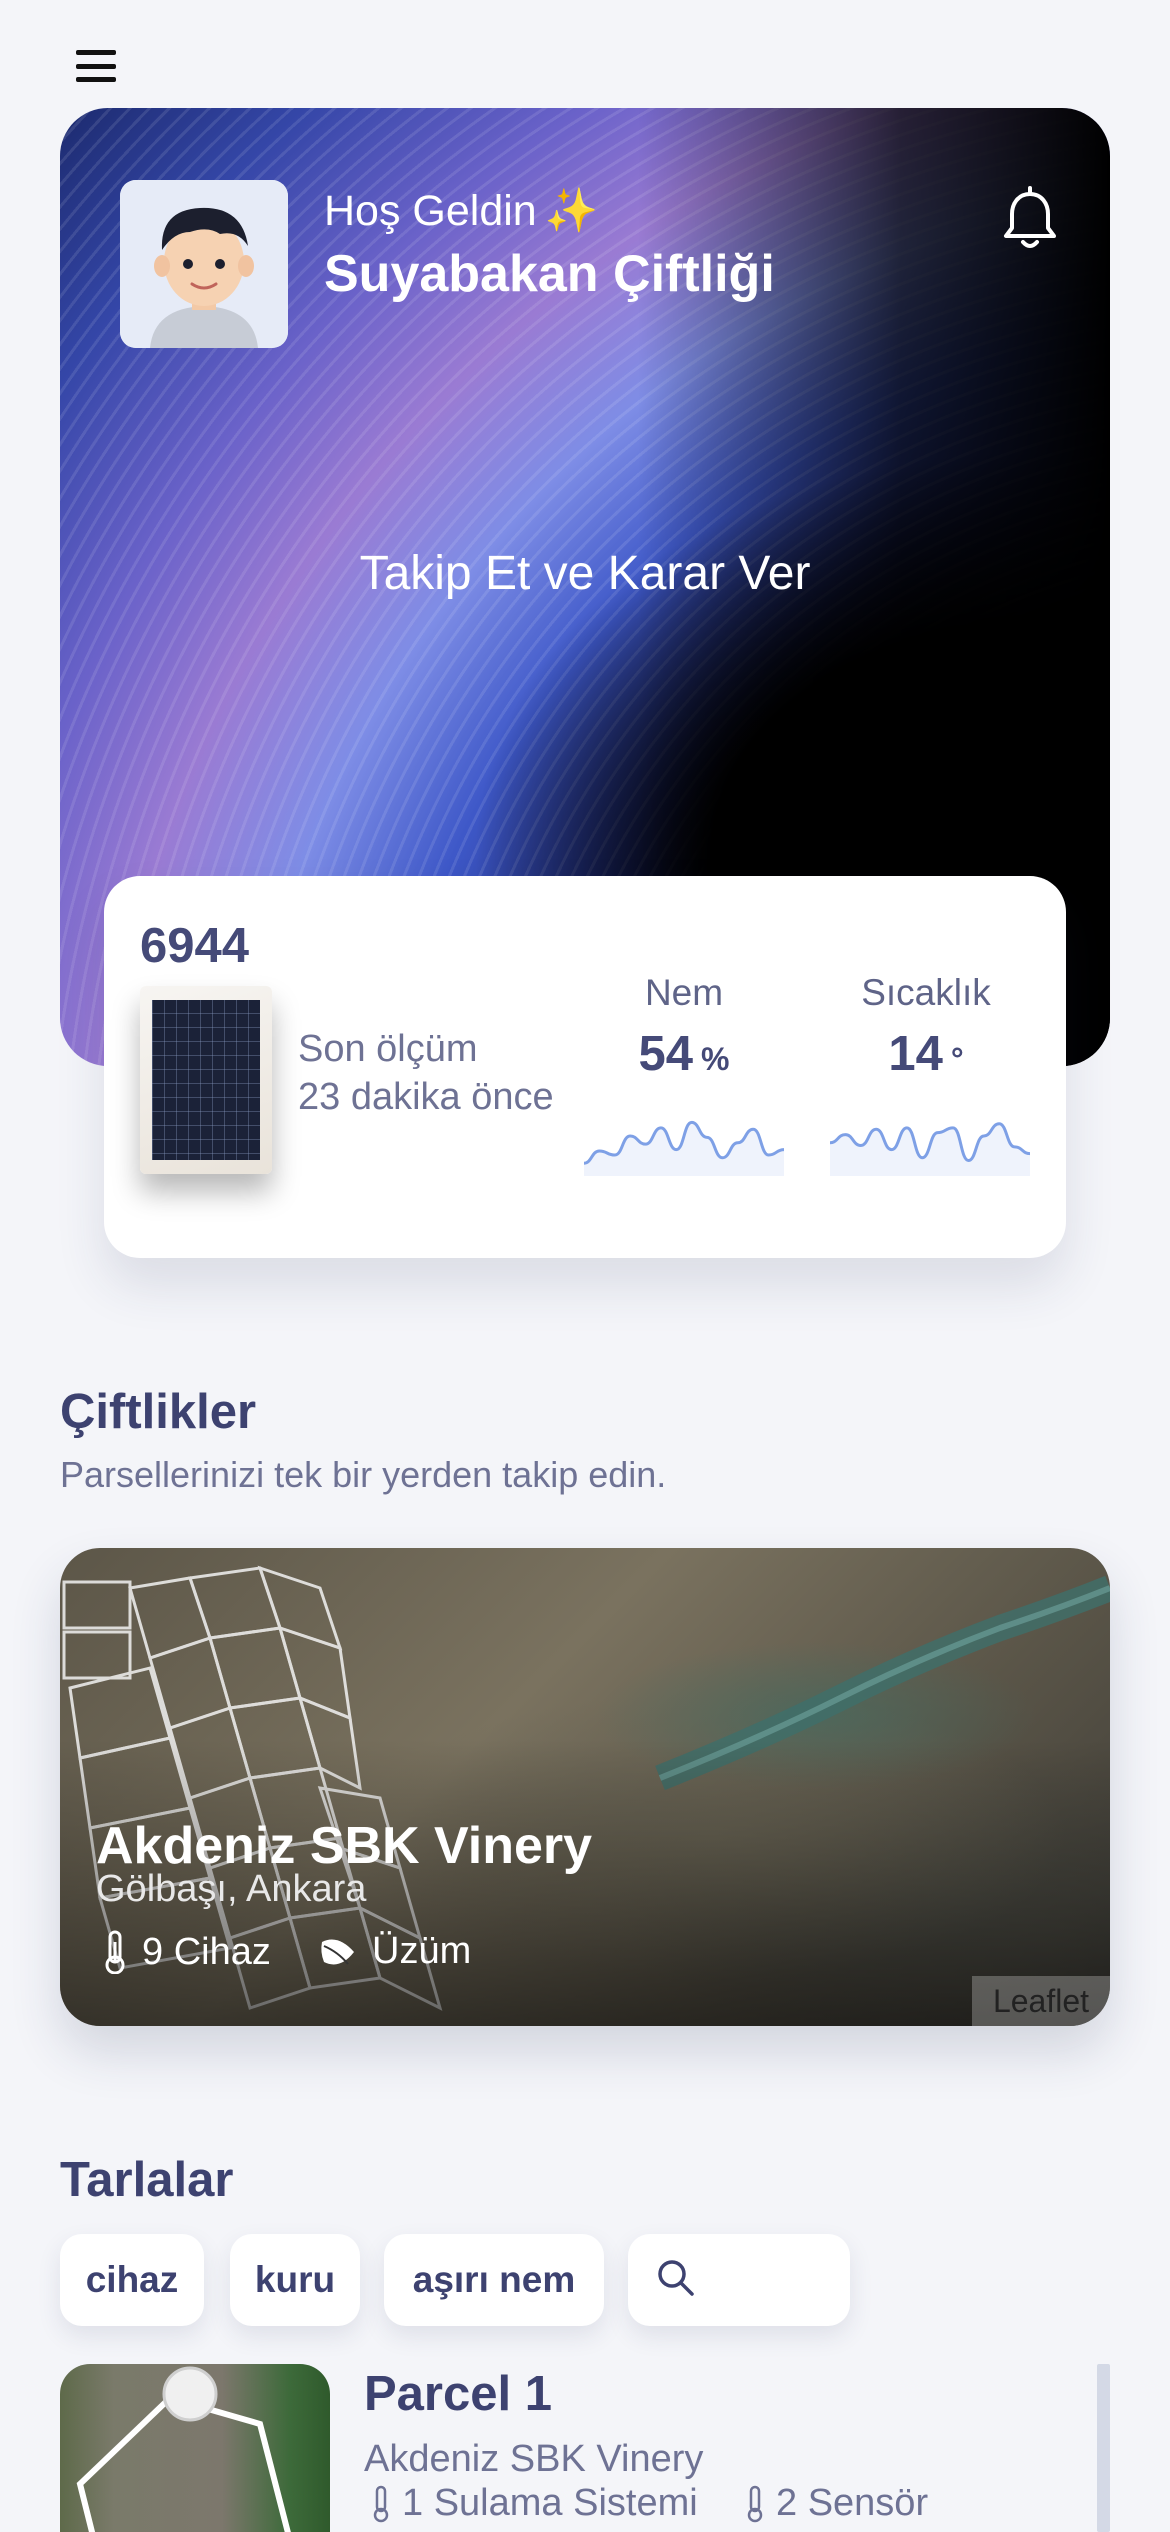 This screenshot has height=2532, width=1170. What do you see at coordinates (394, 1951) in the screenshot?
I see `farm-crop: Üzüm` at bounding box center [394, 1951].